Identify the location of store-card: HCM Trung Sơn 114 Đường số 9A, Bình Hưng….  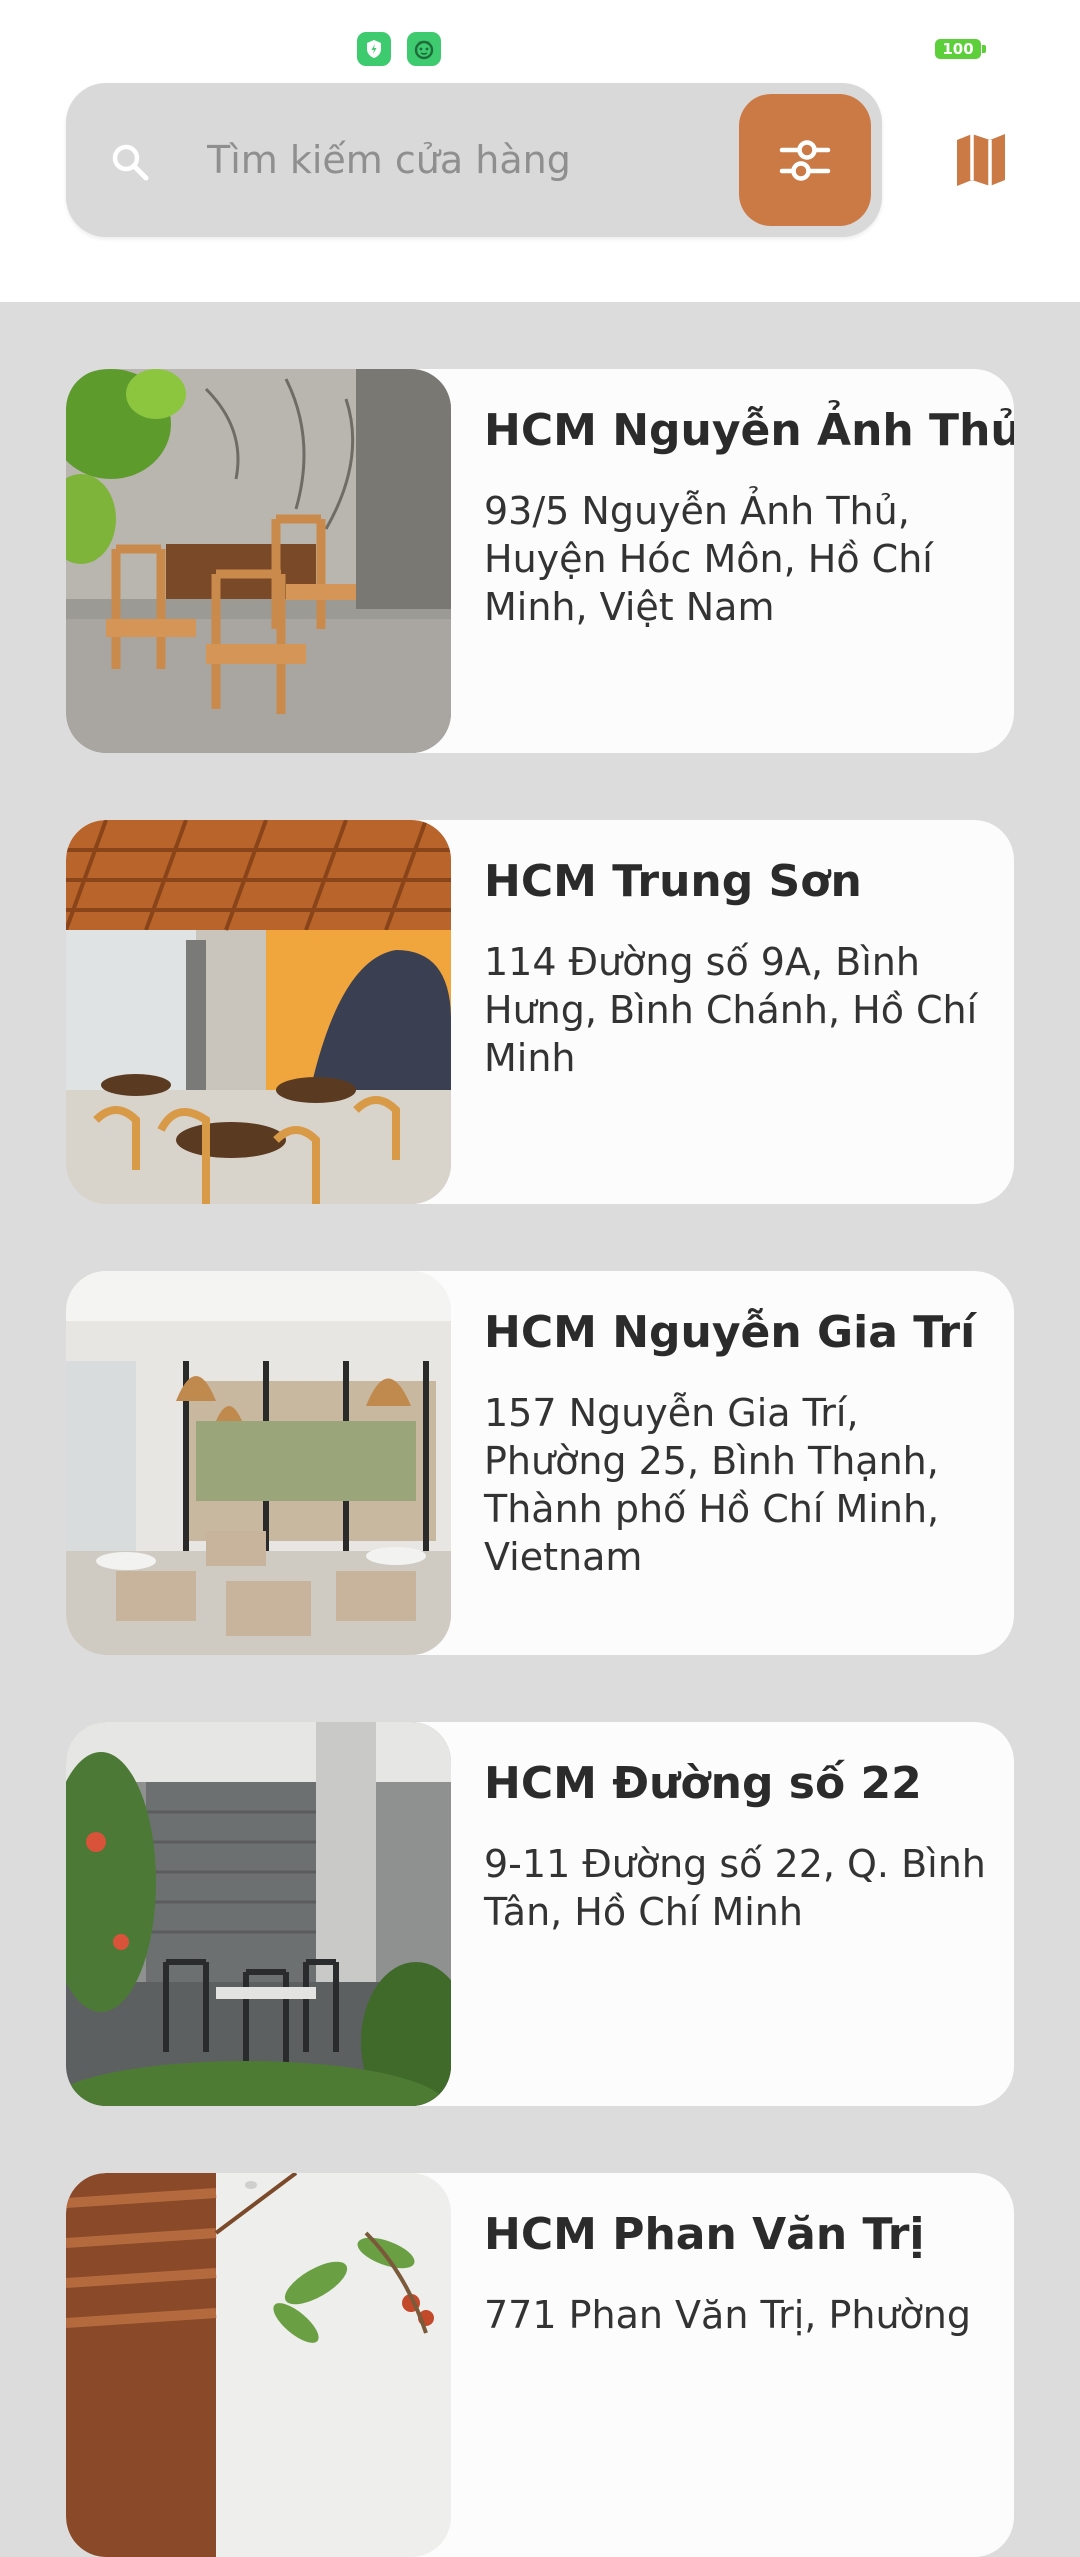
(540, 1012).